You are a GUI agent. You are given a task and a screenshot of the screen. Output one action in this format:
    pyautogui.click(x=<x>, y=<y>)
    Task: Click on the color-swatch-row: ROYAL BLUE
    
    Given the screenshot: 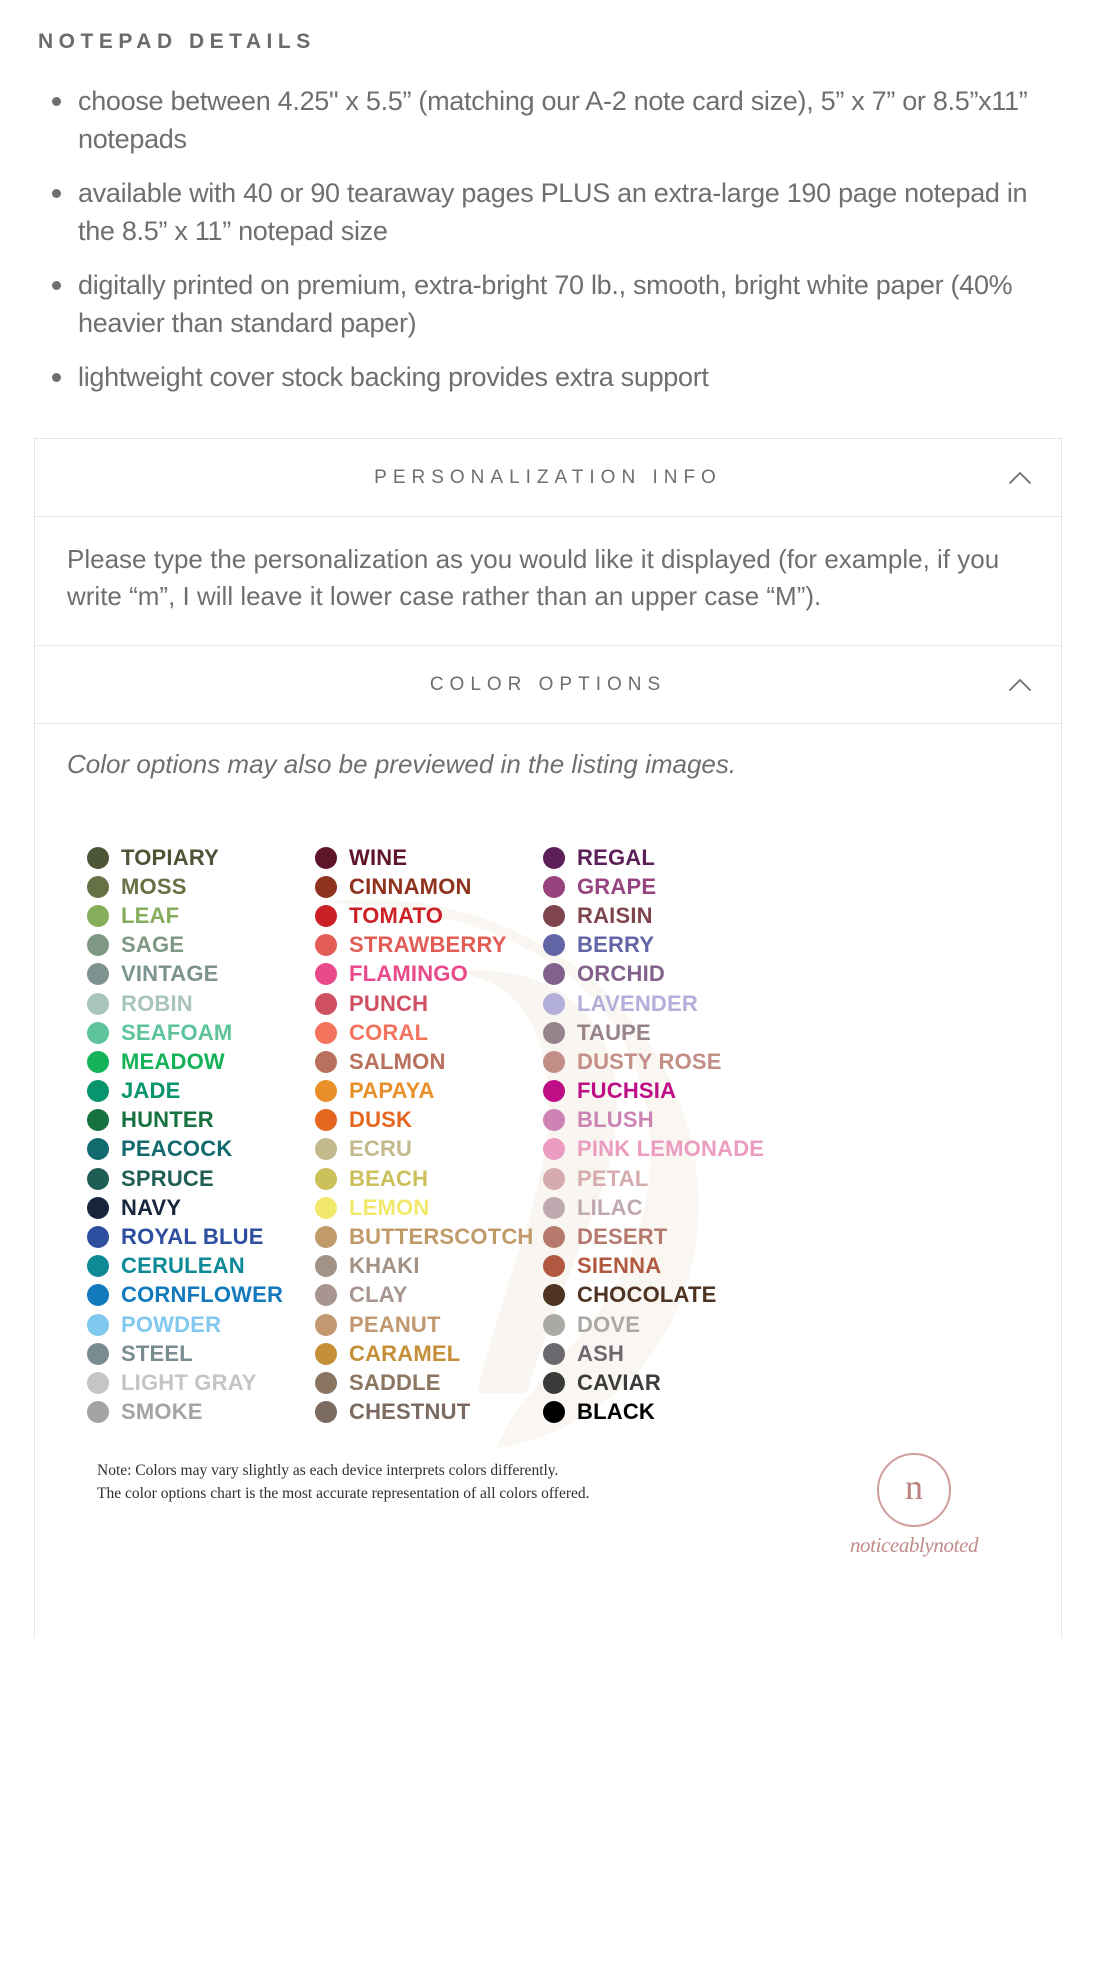 What is the action you would take?
    pyautogui.click(x=201, y=1236)
    